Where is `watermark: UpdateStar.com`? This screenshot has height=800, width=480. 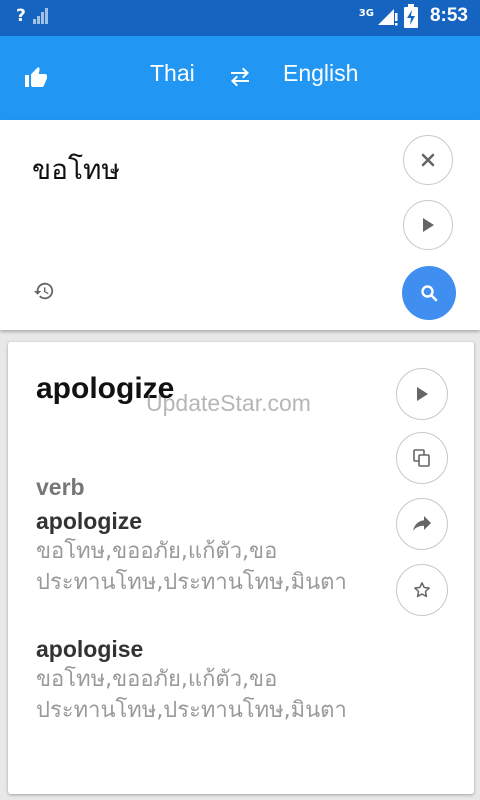
watermark: UpdateStar.com is located at coordinates (228, 403).